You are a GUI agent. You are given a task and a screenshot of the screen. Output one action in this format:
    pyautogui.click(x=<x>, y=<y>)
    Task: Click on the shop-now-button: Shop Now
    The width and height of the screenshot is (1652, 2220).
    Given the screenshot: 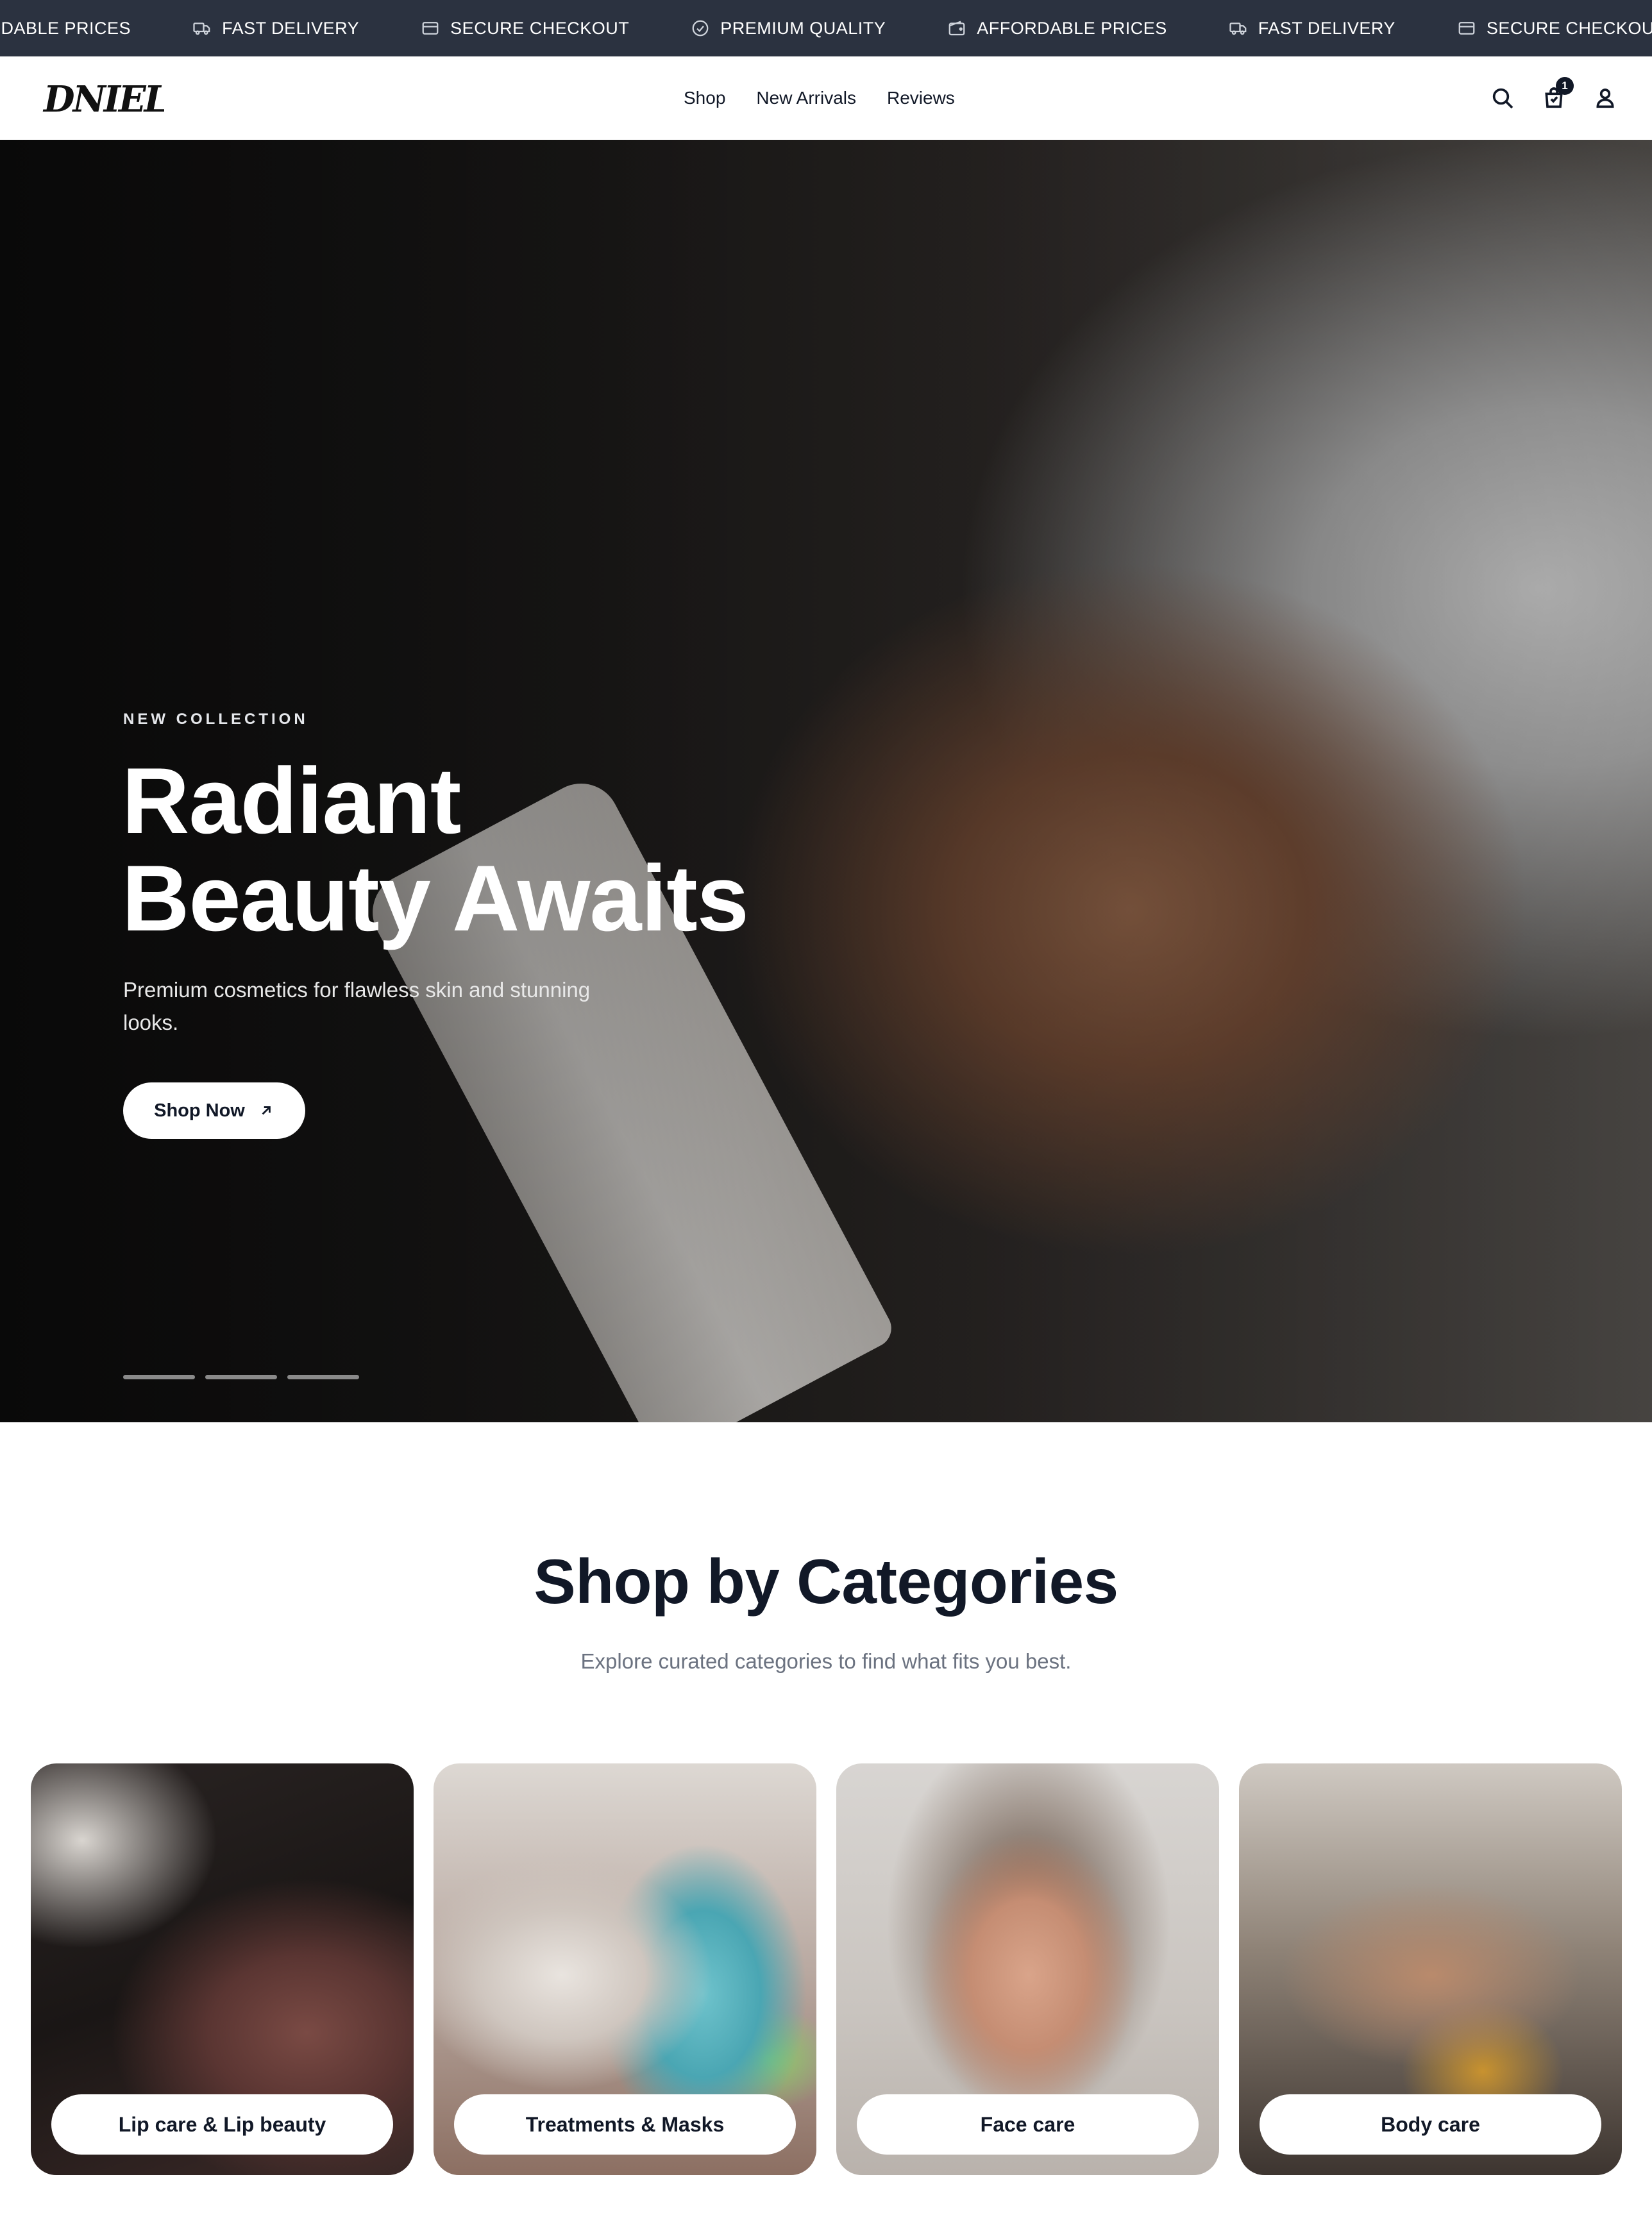 What is the action you would take?
    pyautogui.click(x=214, y=1110)
    